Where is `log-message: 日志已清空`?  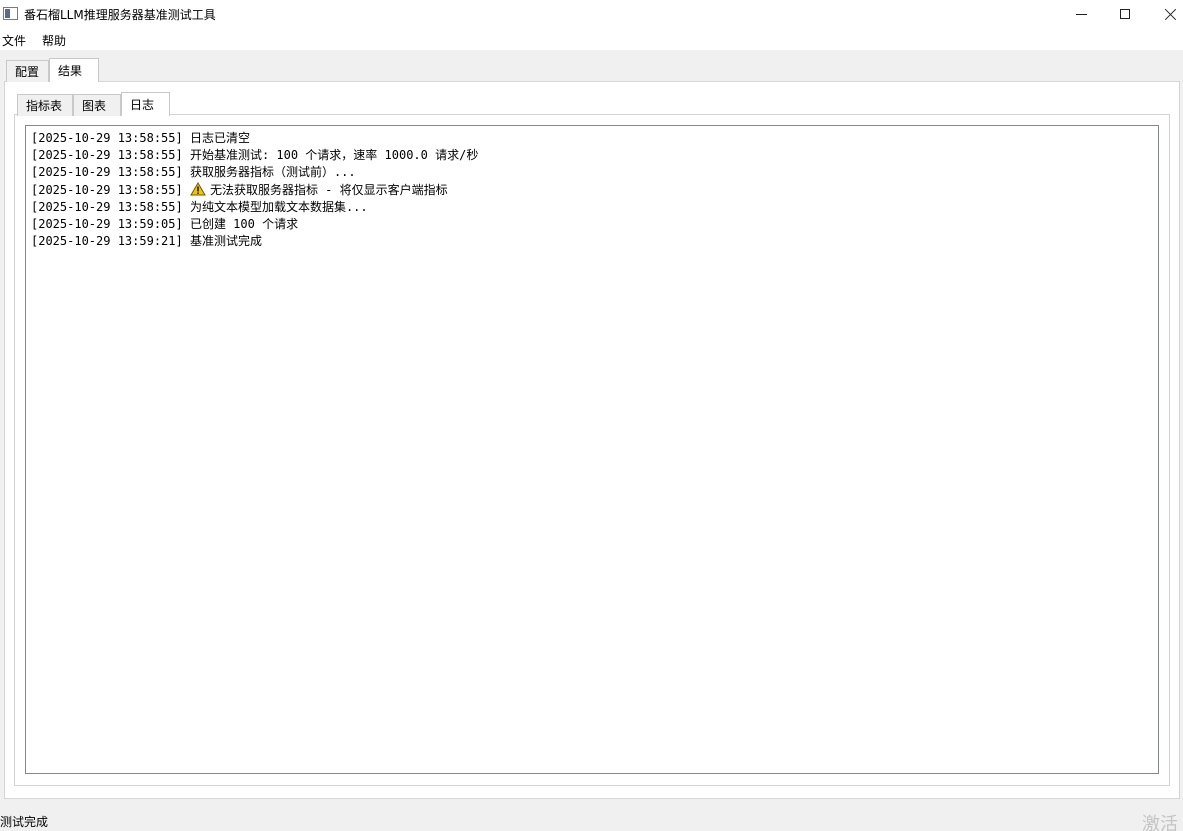
log-message: 日志已清空 is located at coordinates (219, 138).